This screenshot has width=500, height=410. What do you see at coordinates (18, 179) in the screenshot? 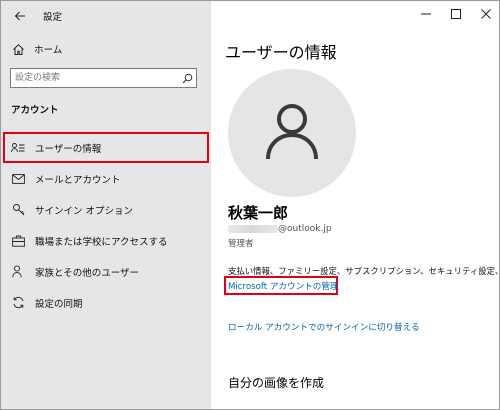
I see `mail-icon` at bounding box center [18, 179].